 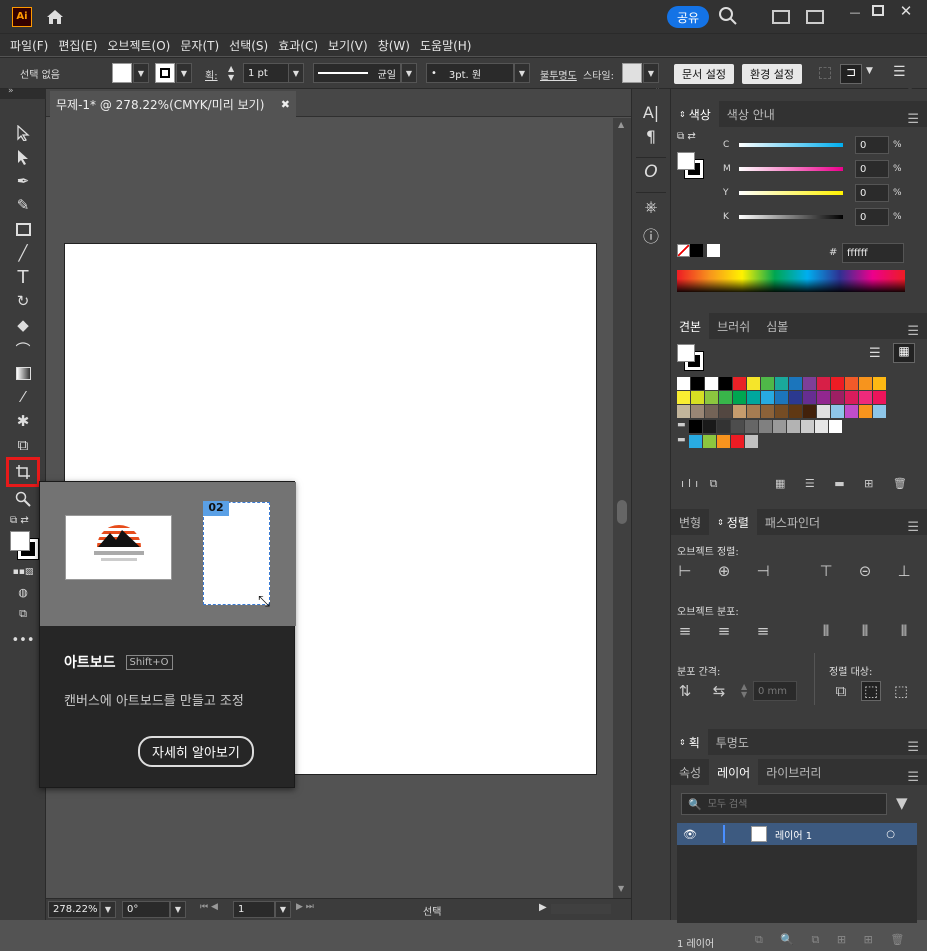 What do you see at coordinates (651, 115) in the screenshot?
I see `character-icon: A|` at bounding box center [651, 115].